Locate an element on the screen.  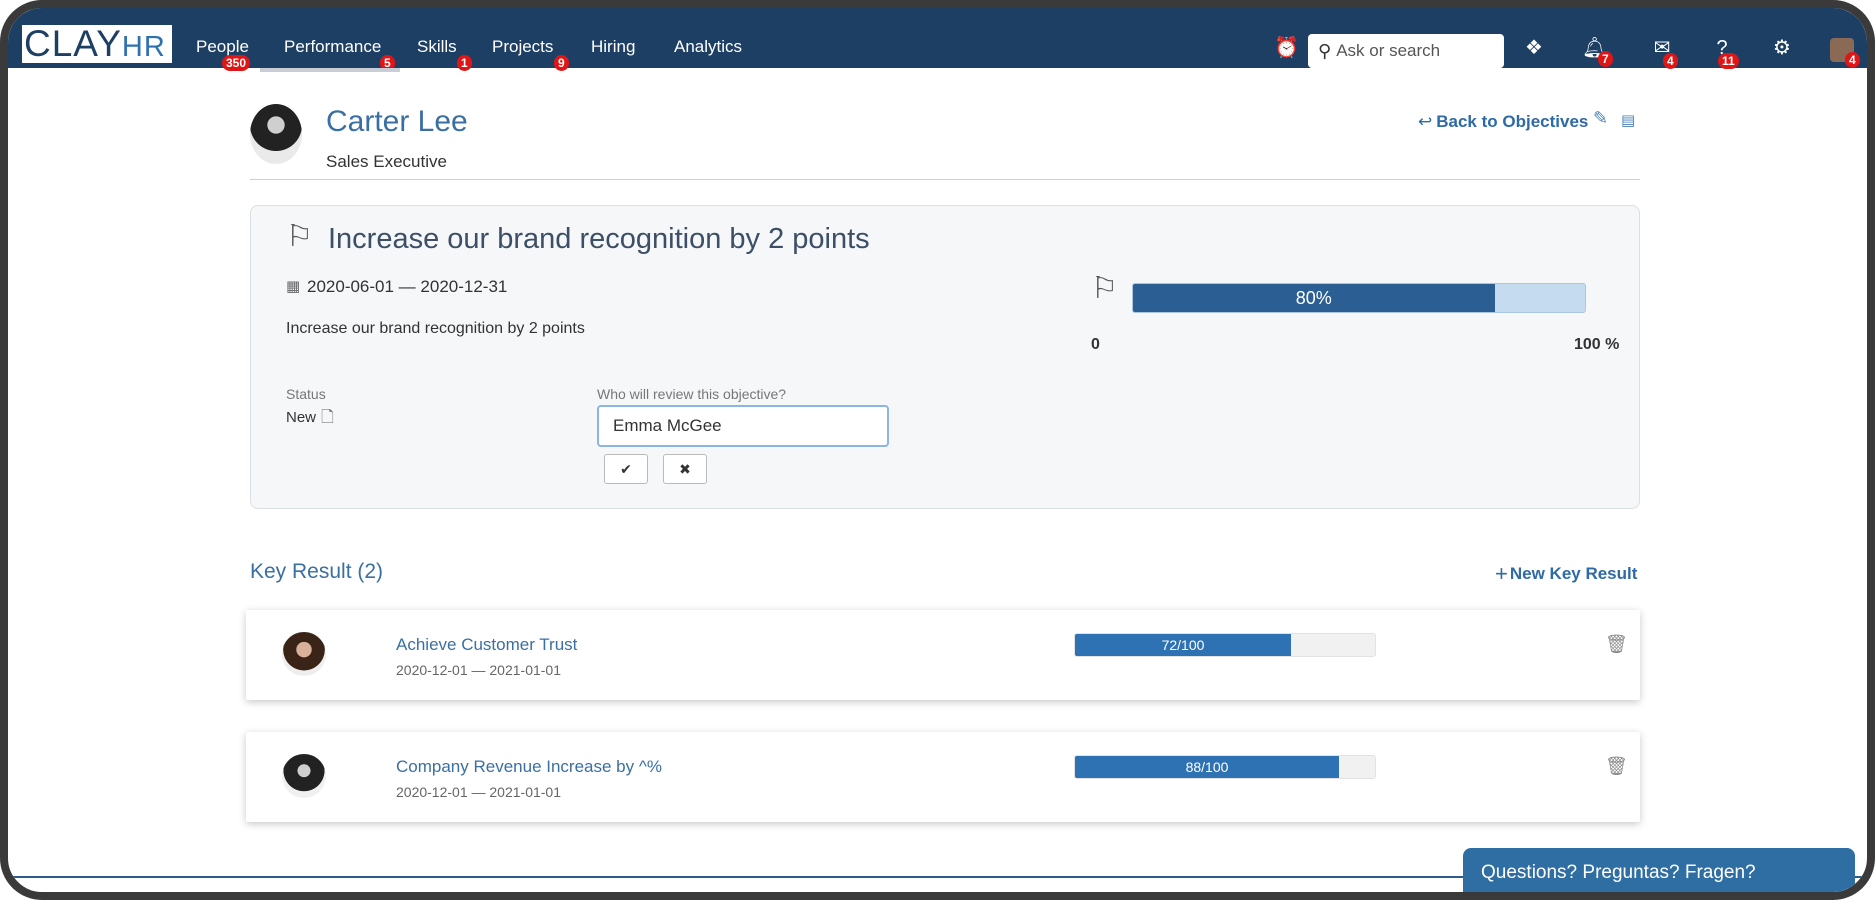
progress-scale-min: 0 is located at coordinates (1095, 344).